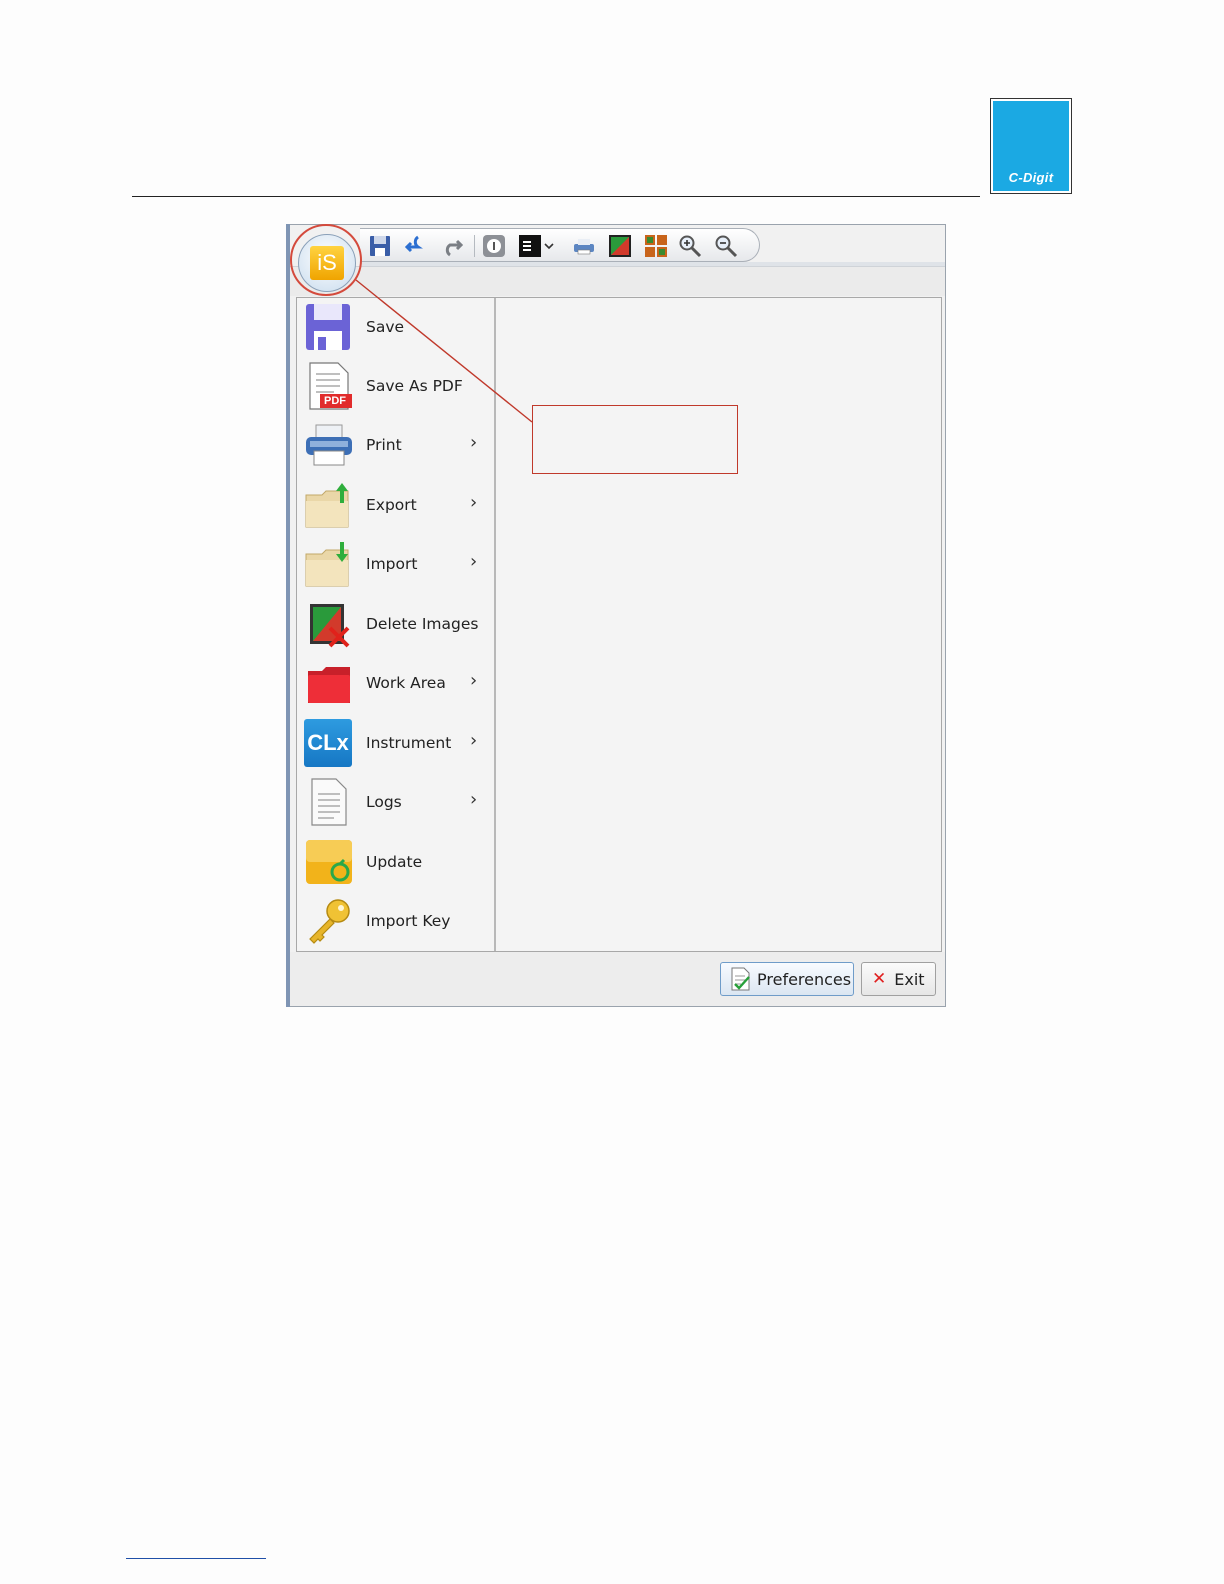 This screenshot has height=1584, width=1224. I want to click on folder-import-icon, so click(329, 564).